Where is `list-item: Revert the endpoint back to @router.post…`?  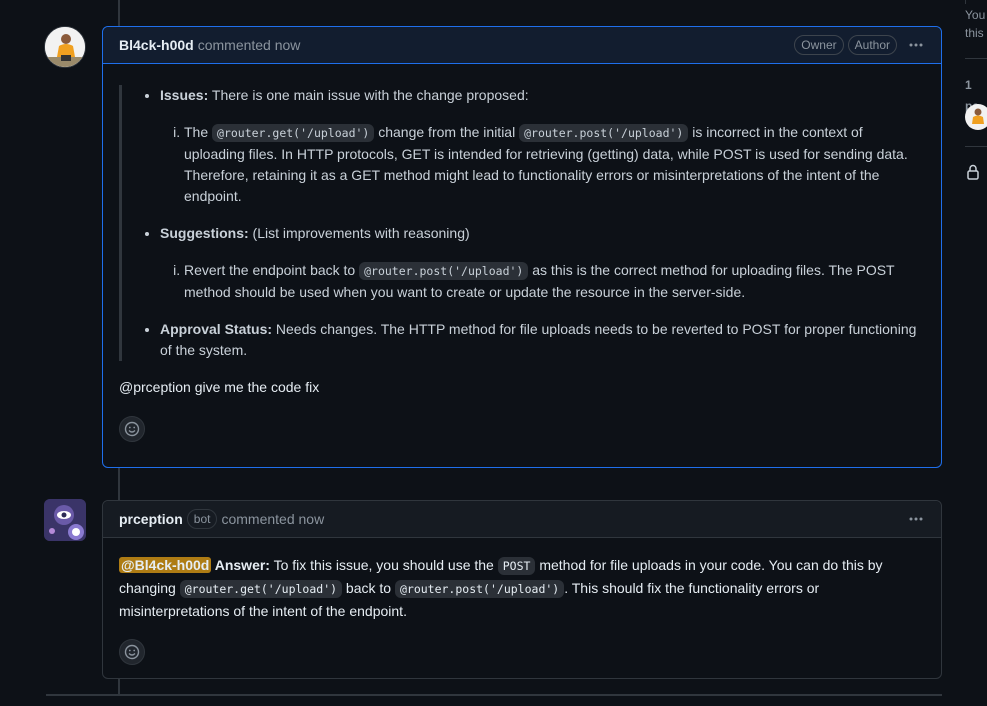 list-item: Revert the endpoint back to @router.post… is located at coordinates (554, 281).